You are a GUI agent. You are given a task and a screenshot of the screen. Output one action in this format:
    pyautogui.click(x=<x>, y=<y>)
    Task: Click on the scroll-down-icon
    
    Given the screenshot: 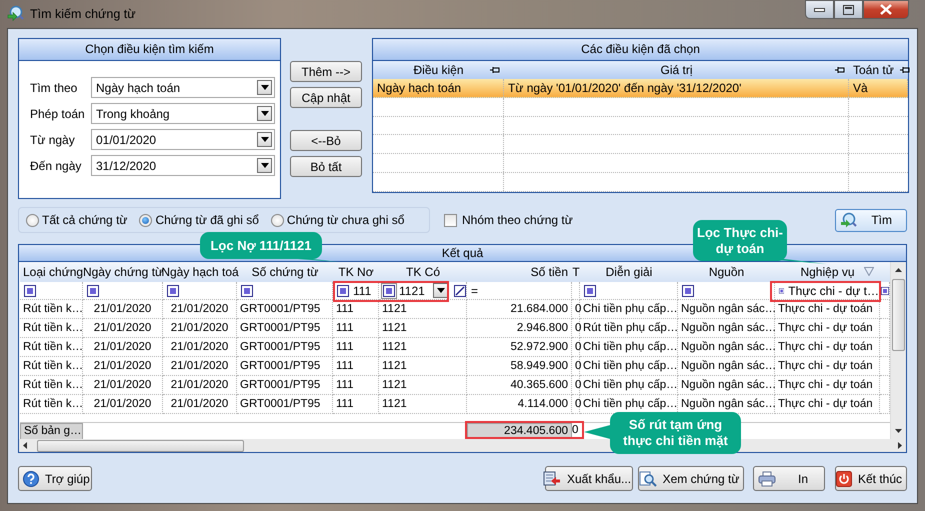 What is the action you would take?
    pyautogui.click(x=898, y=431)
    